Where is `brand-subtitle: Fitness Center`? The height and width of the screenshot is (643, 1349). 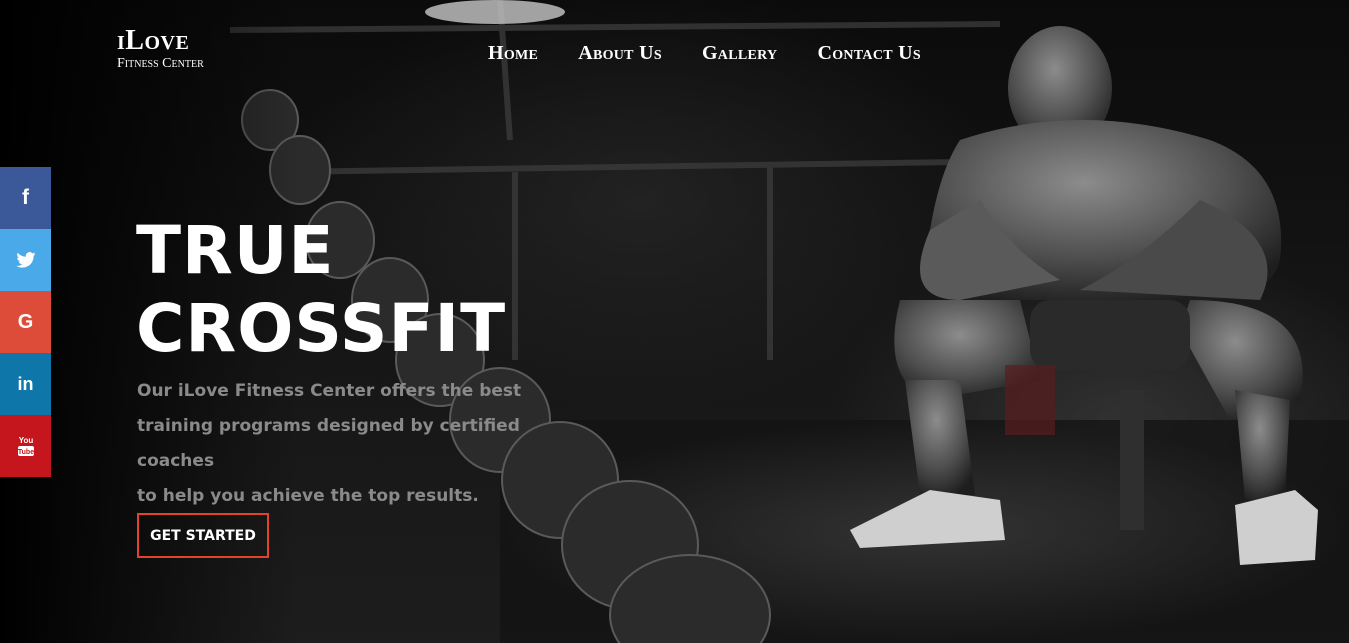
brand-subtitle: Fitness Center is located at coordinates (160, 63).